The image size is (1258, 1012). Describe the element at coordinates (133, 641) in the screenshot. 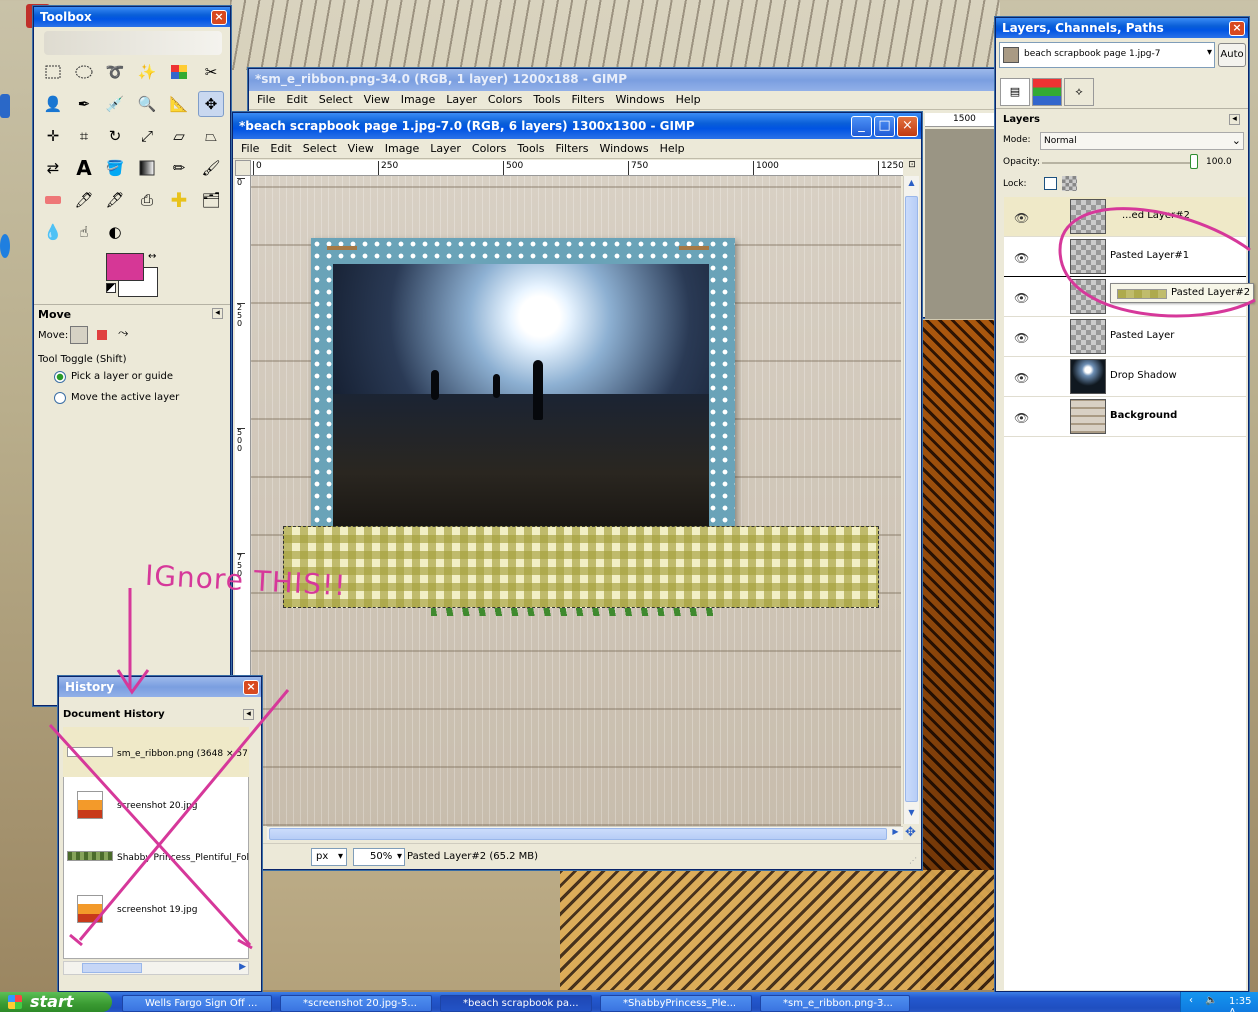

I see `annotation-arrow` at that location.